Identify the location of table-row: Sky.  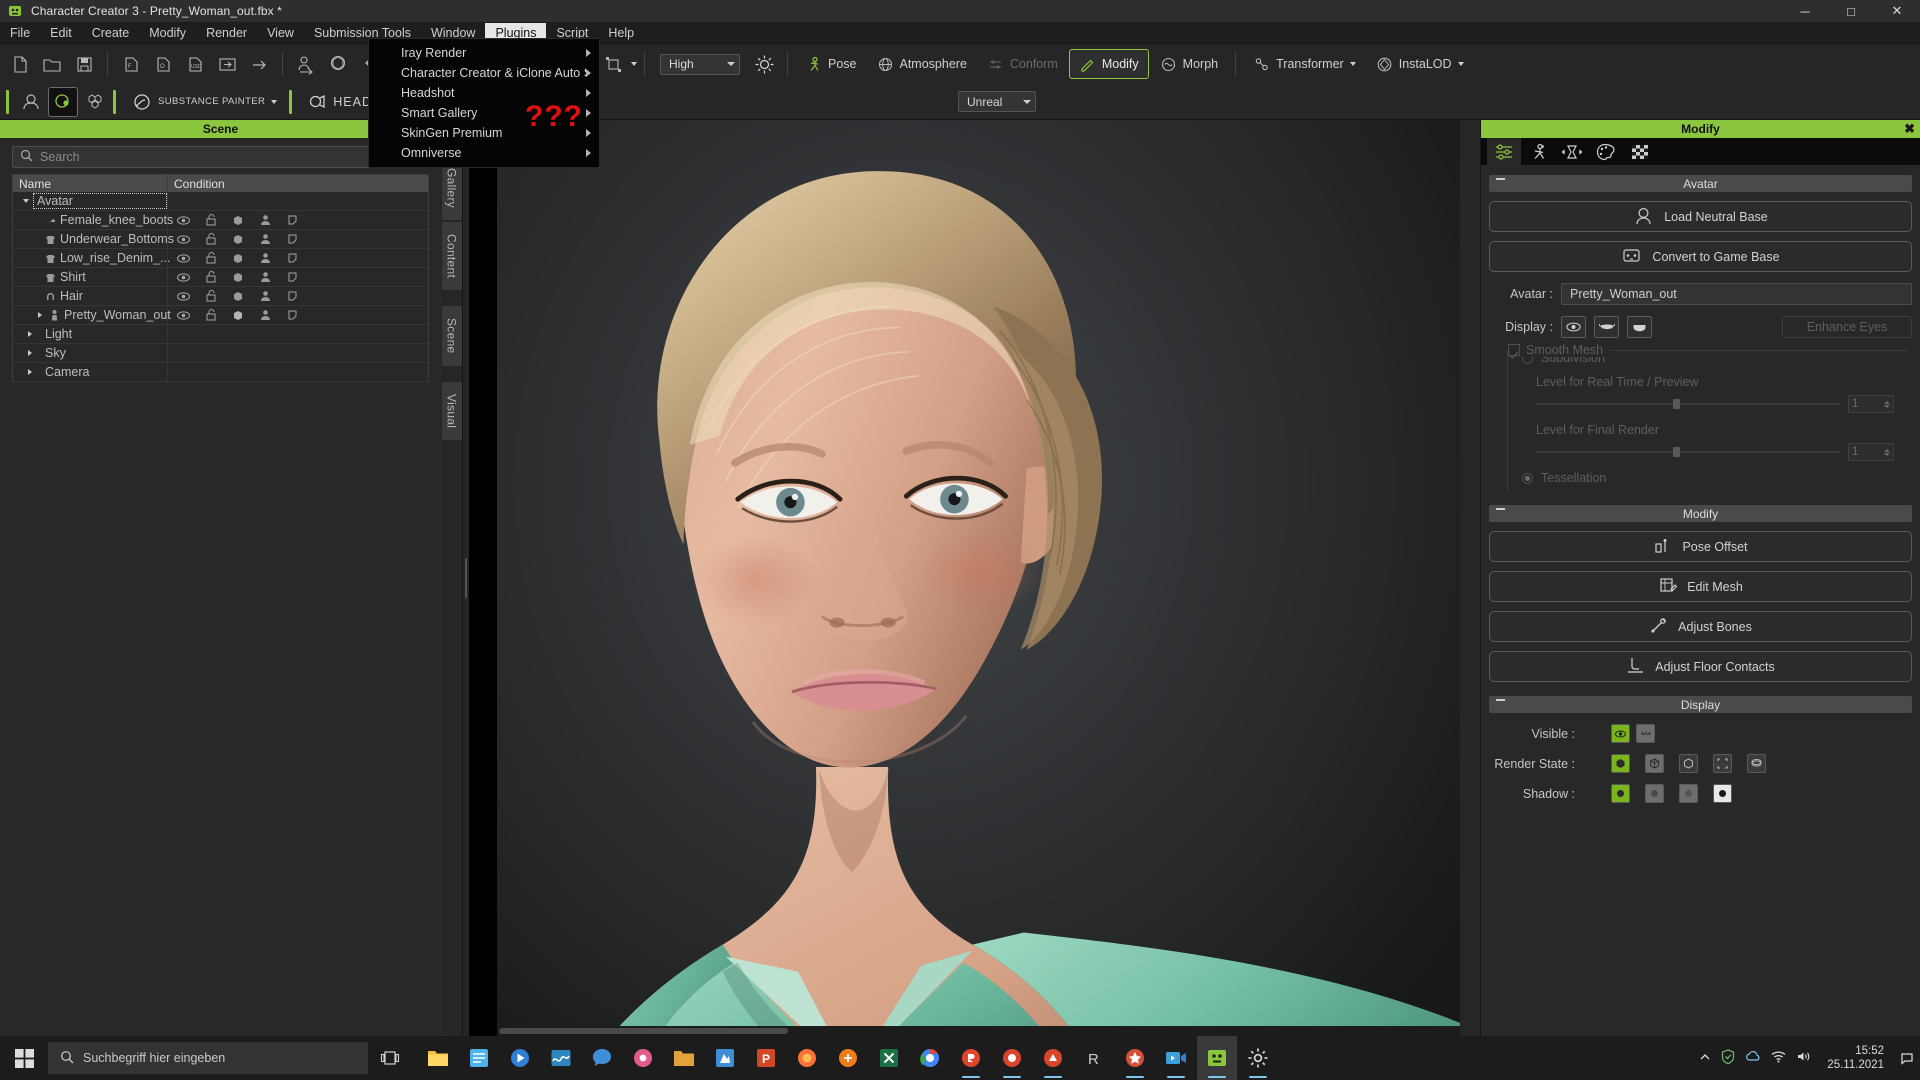
(220, 353).